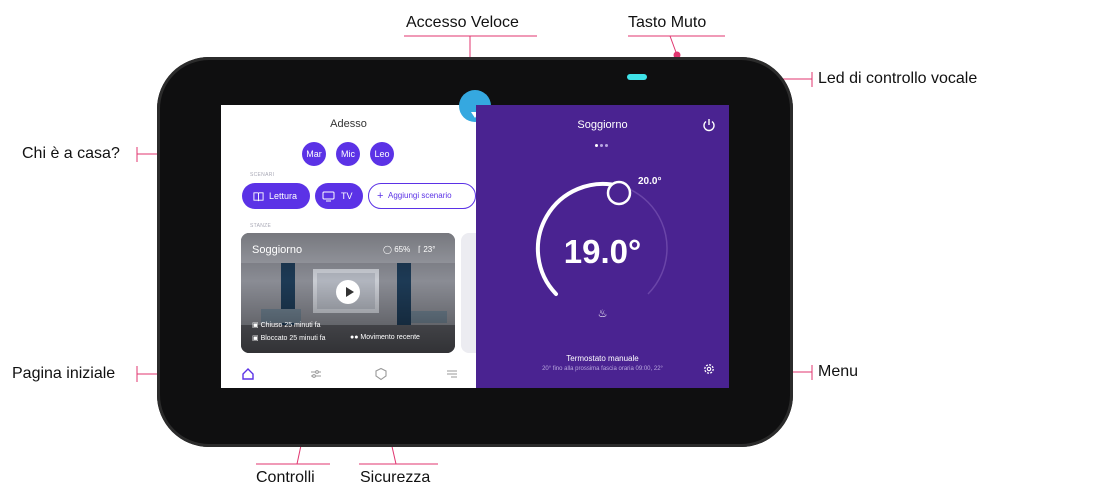 The width and height of the screenshot is (1102, 488). What do you see at coordinates (619, 193) in the screenshot?
I see `setpoint-knob` at bounding box center [619, 193].